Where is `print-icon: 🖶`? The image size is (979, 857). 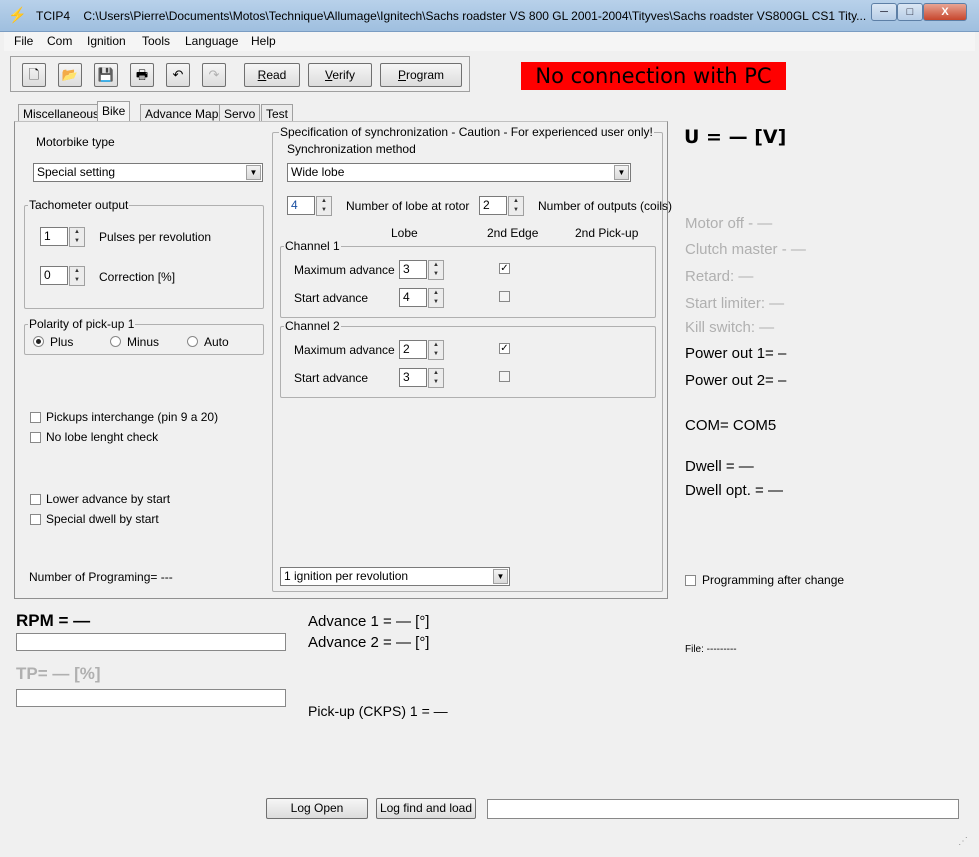
print-icon: 🖶 is located at coordinates (142, 75).